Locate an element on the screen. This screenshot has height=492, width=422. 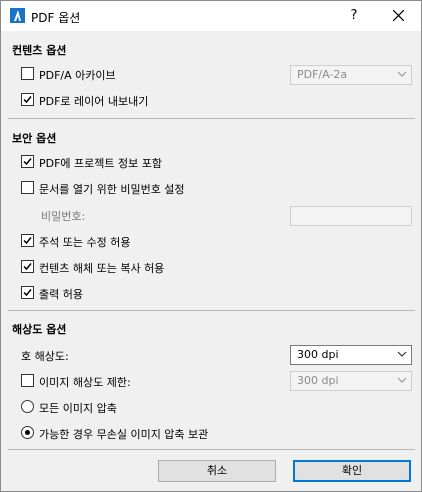
cancel-button: 취소 is located at coordinates (217, 471).